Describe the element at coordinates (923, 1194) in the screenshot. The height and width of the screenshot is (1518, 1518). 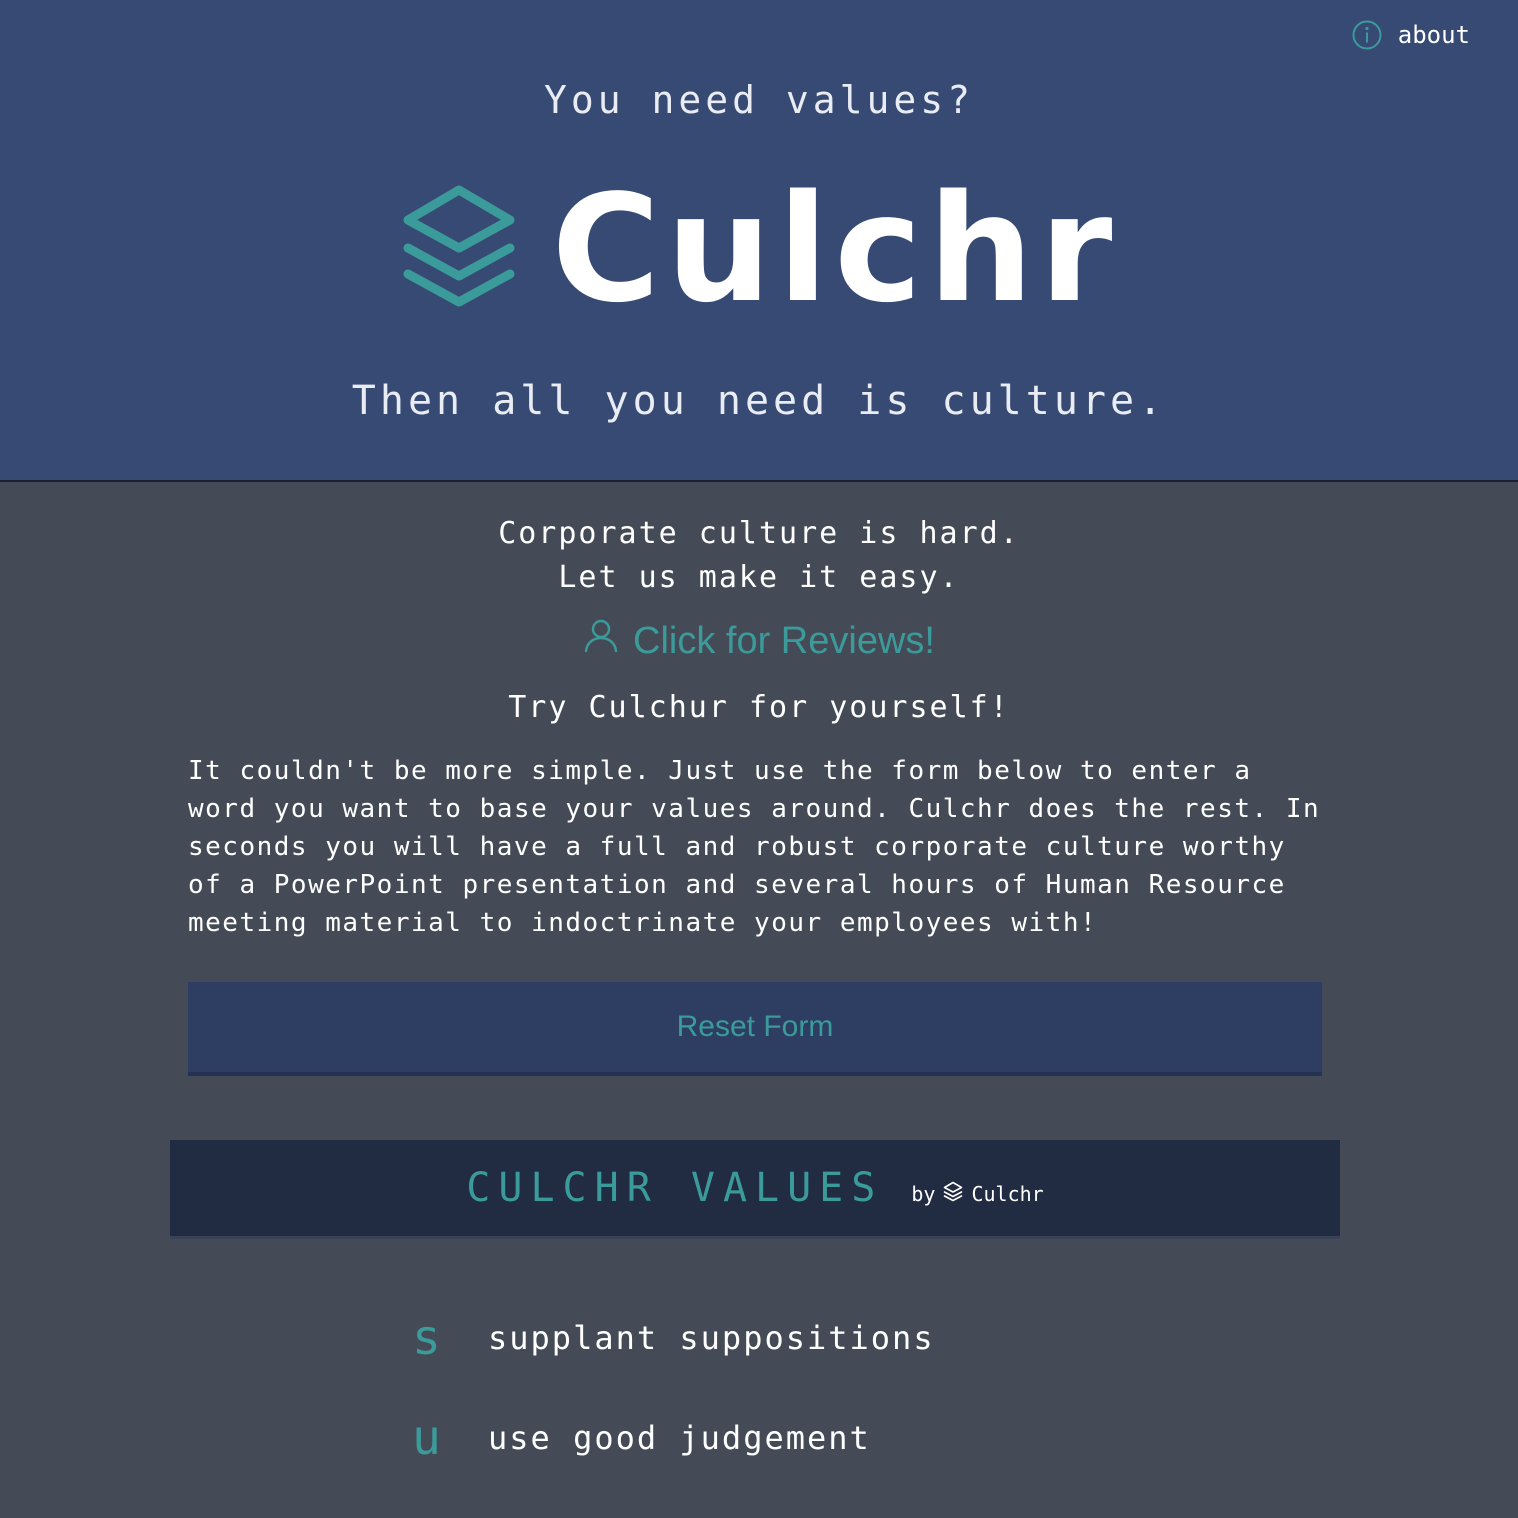
I see `by-label: by` at that location.